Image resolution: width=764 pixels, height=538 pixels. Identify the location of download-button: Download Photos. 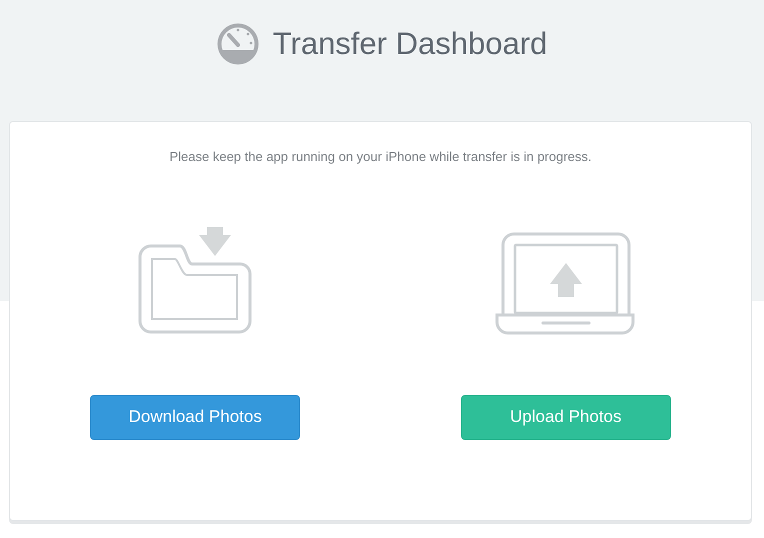
(195, 417).